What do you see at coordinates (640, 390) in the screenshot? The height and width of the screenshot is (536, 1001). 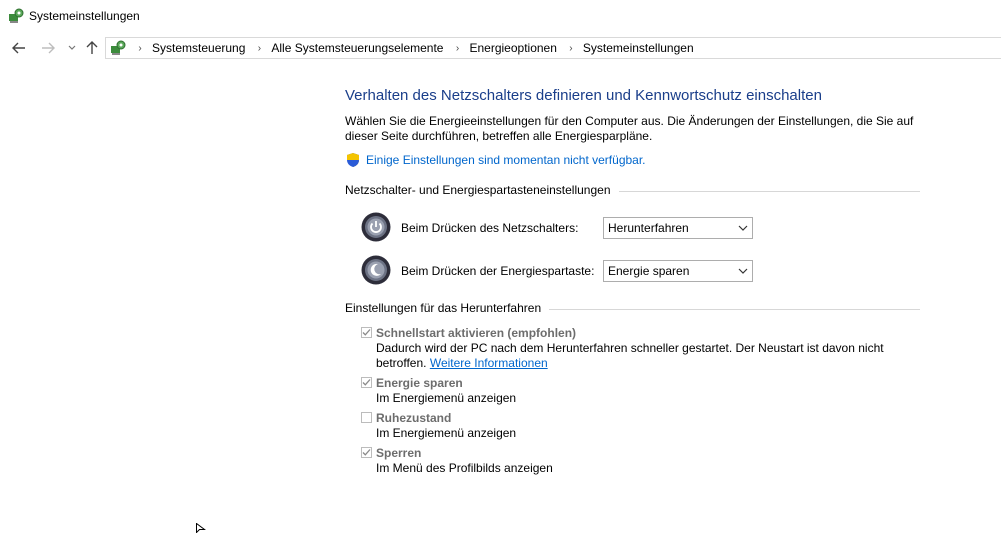 I see `sleep-option: Energie sparen Im Energiemenü anzeigen` at bounding box center [640, 390].